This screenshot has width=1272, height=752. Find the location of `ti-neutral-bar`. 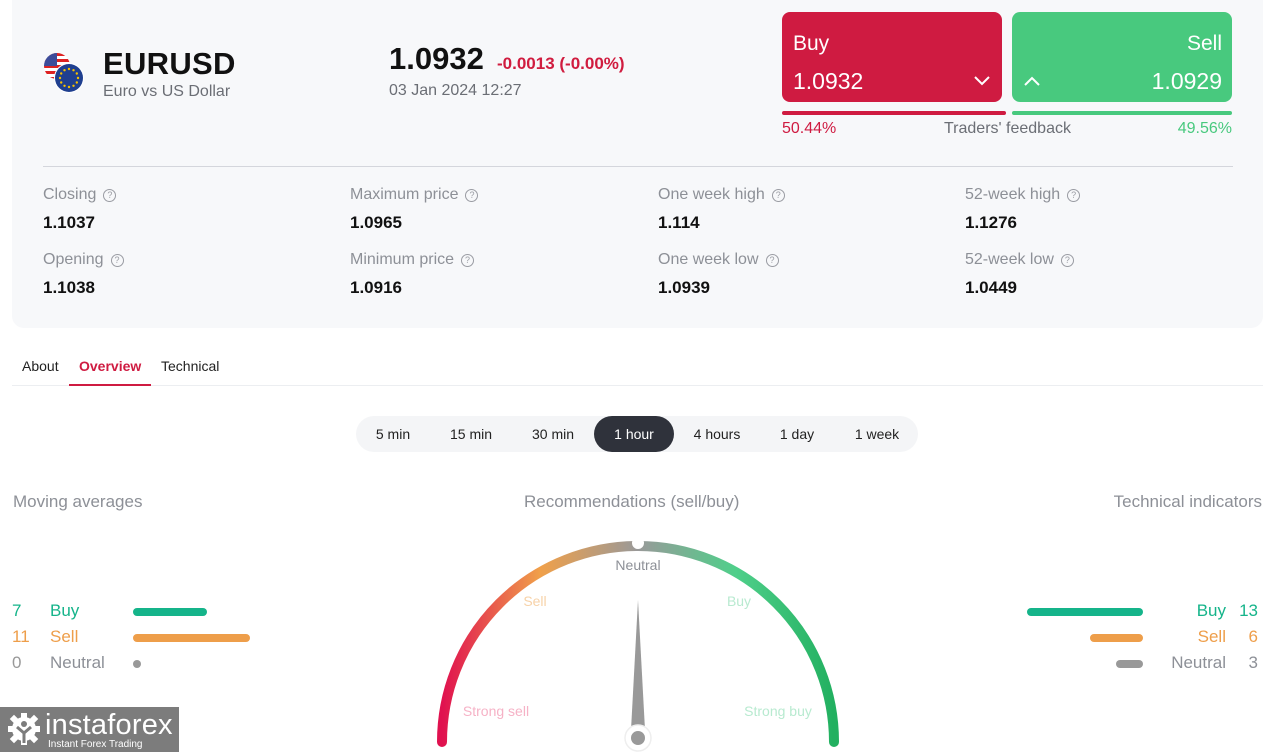

ti-neutral-bar is located at coordinates (1129, 664).